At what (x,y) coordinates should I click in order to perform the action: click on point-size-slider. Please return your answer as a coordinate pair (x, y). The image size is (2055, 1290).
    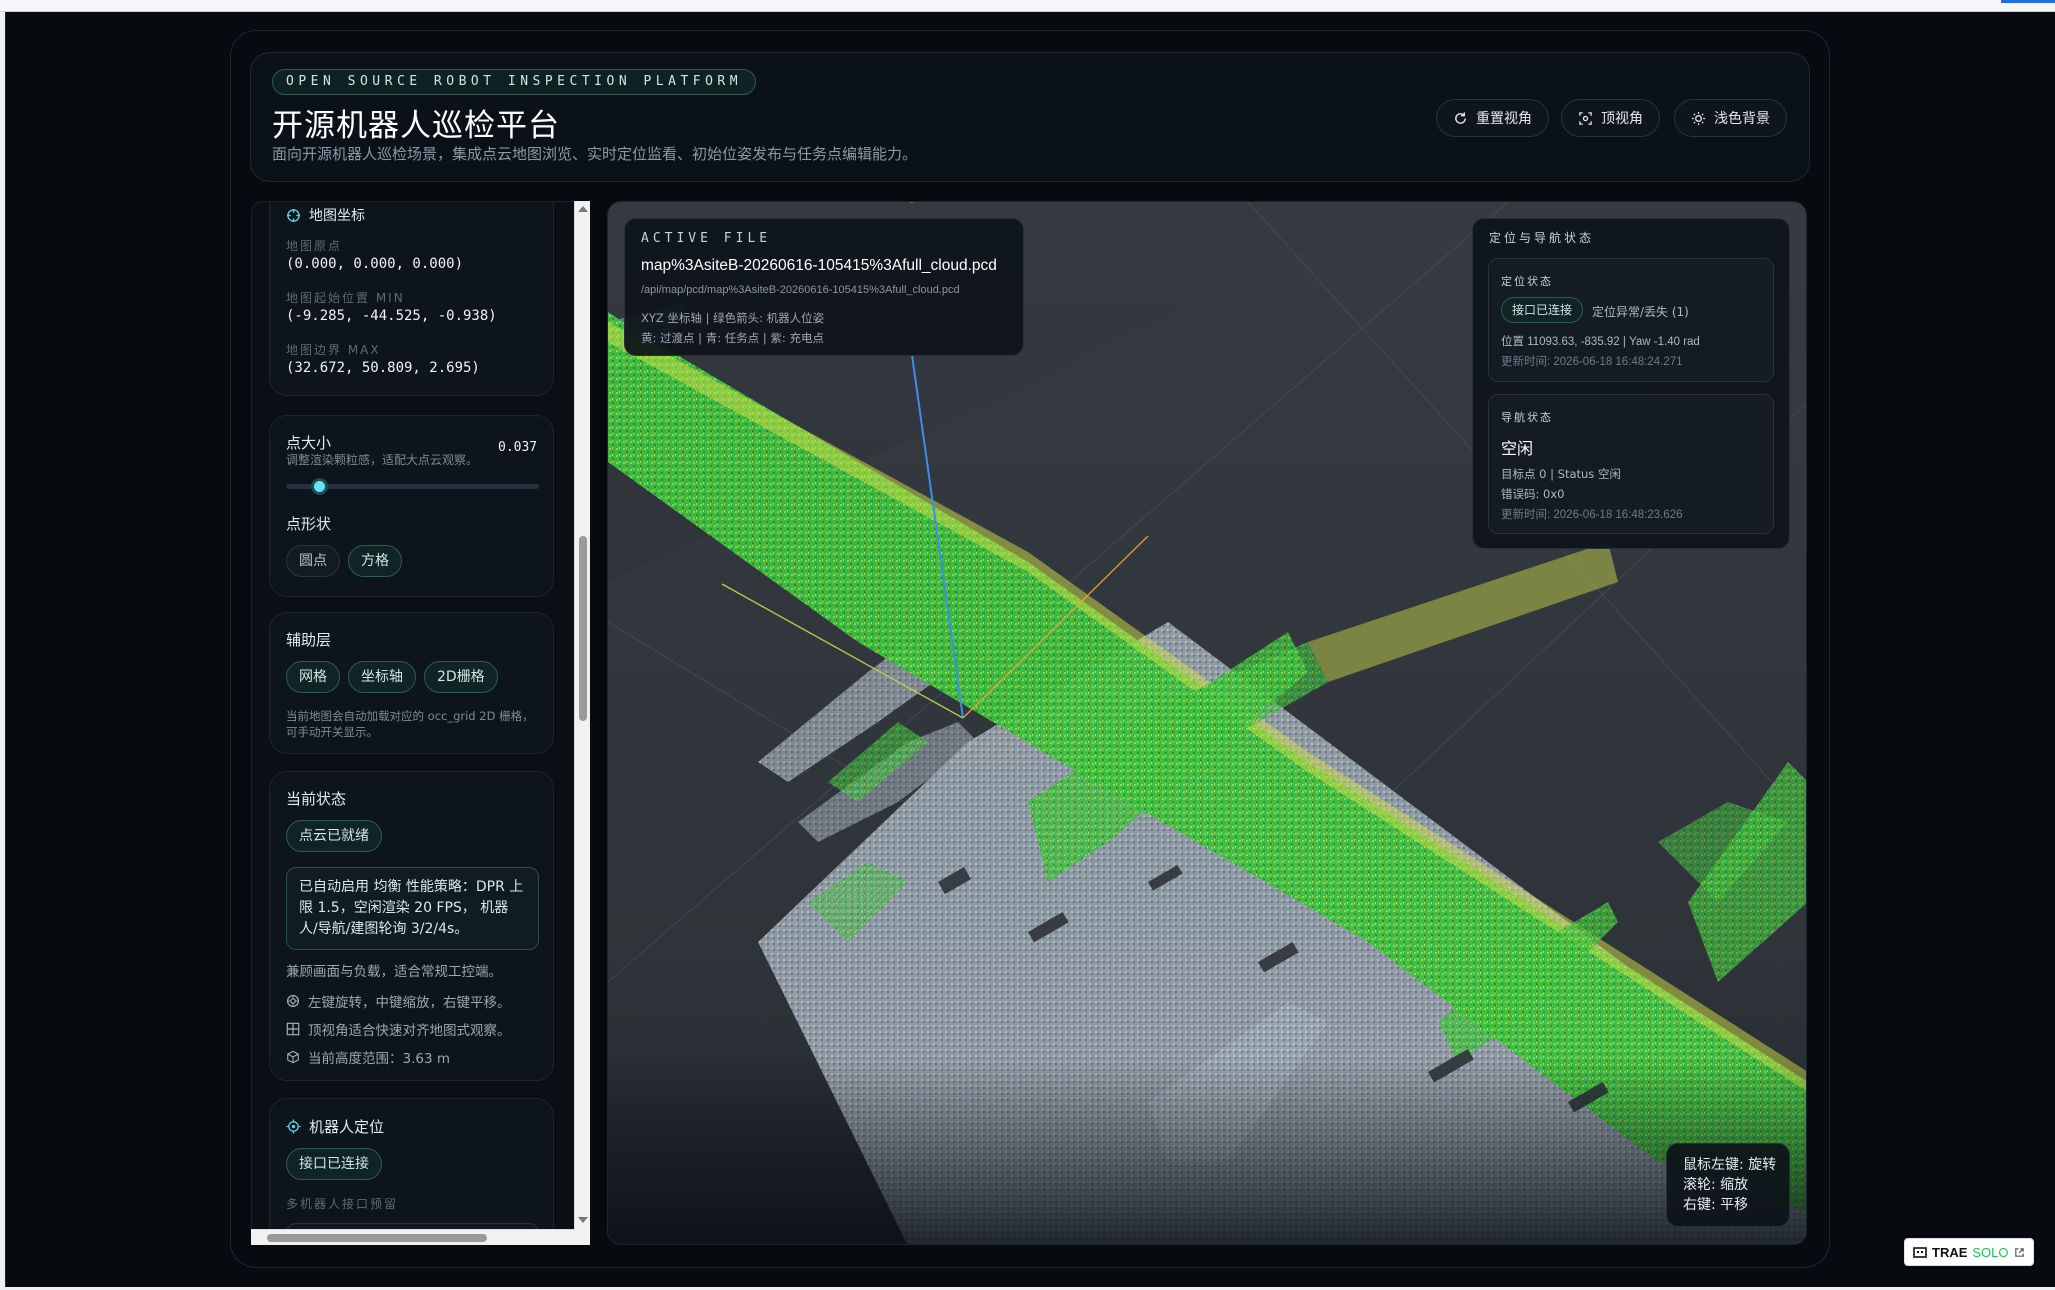
    Looking at the image, I should click on (412, 486).